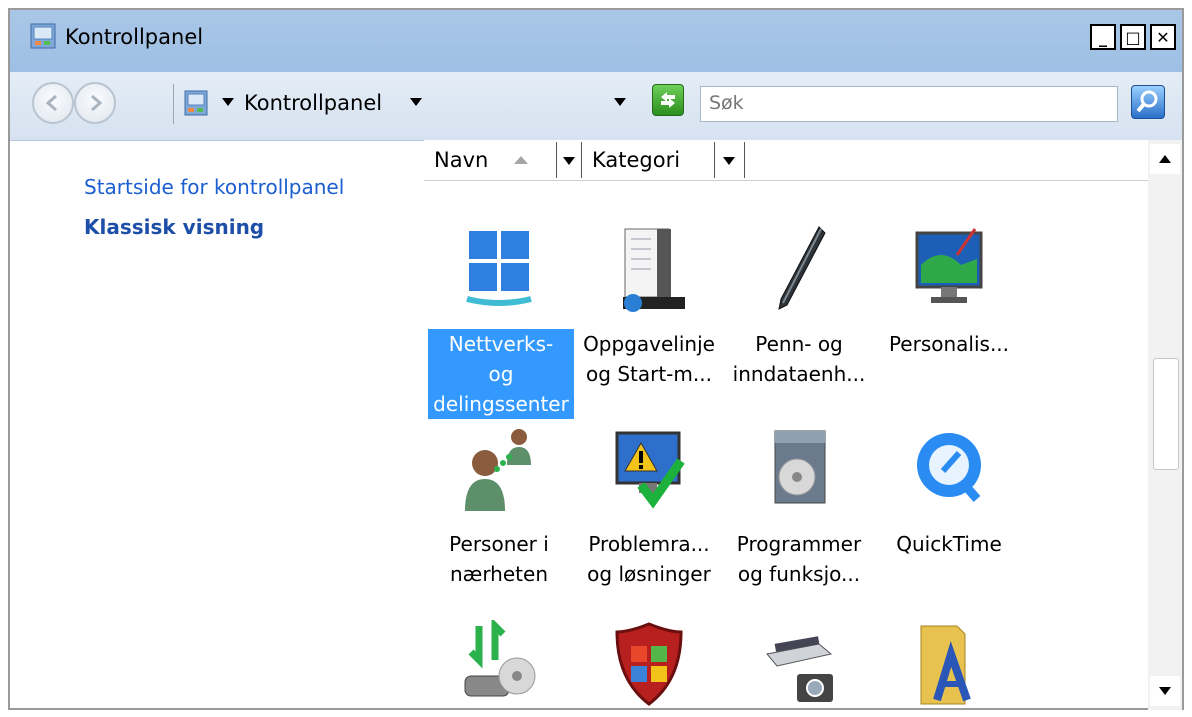 This screenshot has height=717, width=1192. I want to click on search-button, so click(1148, 102).